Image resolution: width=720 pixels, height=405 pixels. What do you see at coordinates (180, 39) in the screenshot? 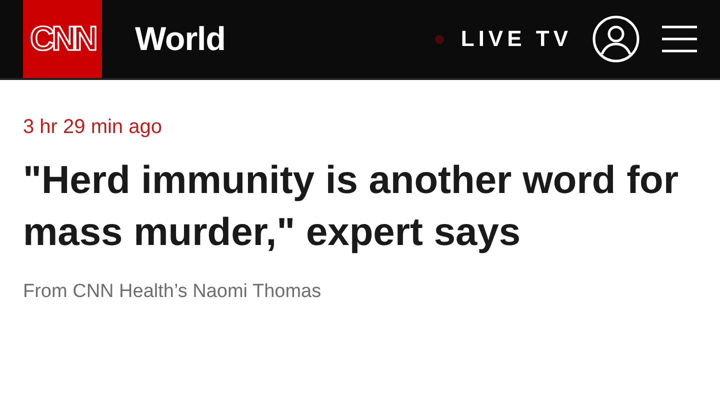
I see `section-title: World` at bounding box center [180, 39].